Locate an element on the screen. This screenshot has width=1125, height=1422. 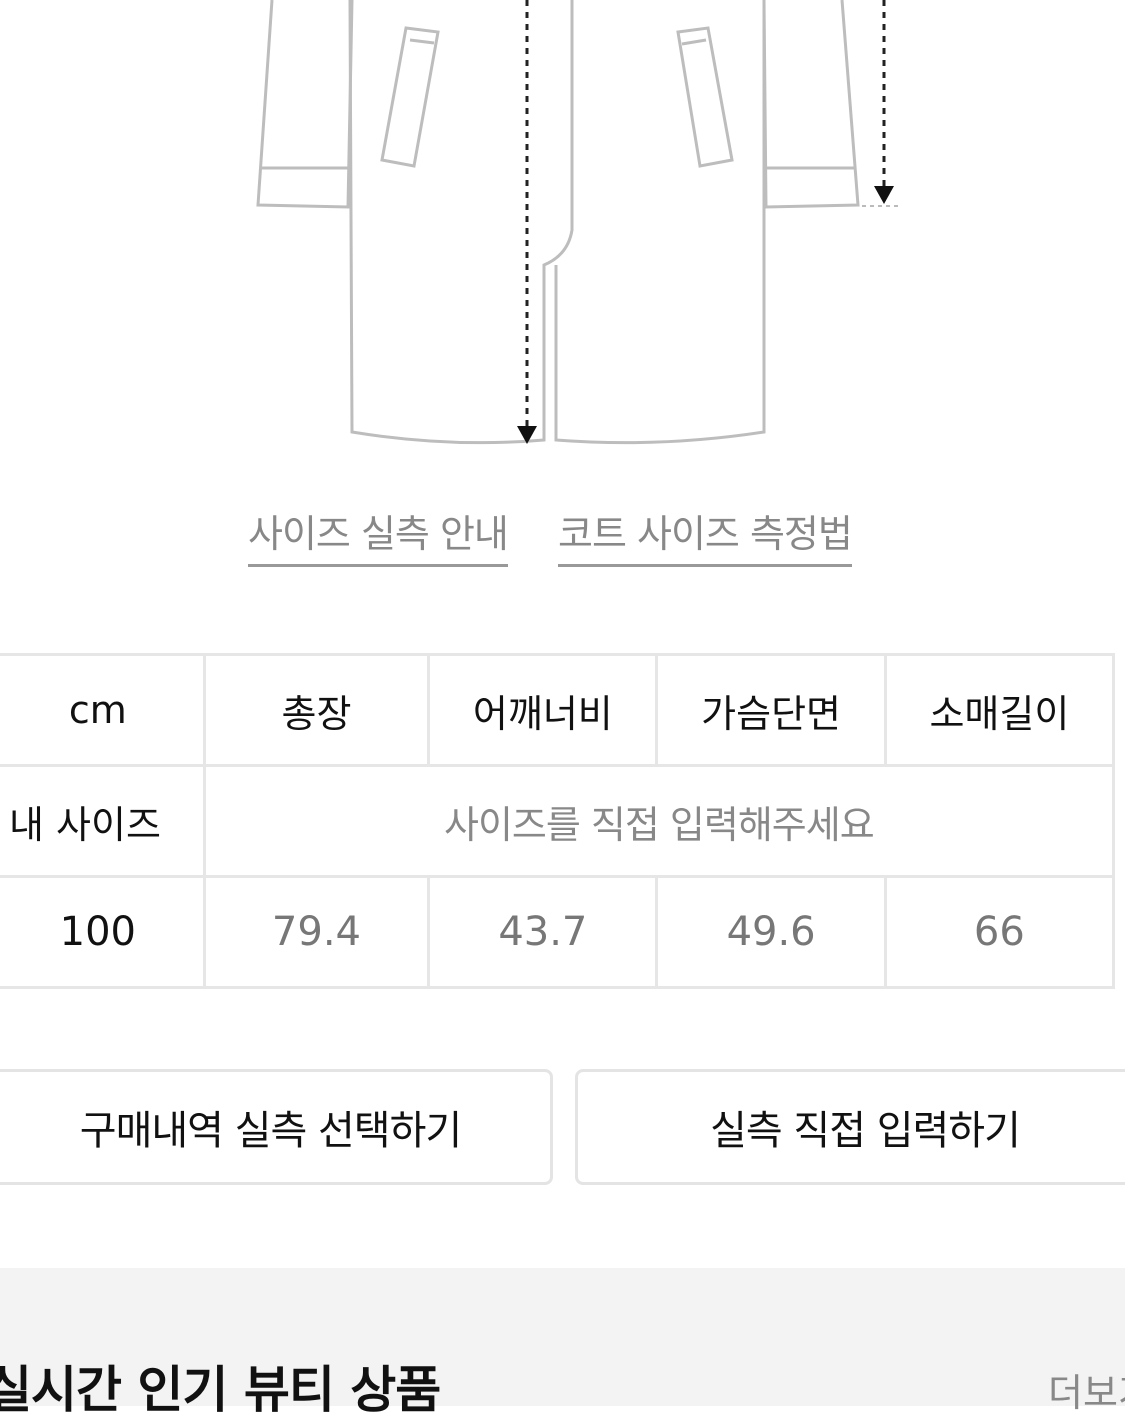
my-size-row: 내 사이즈 사이즈를 직접 입력해주세요 is located at coordinates (558, 821).